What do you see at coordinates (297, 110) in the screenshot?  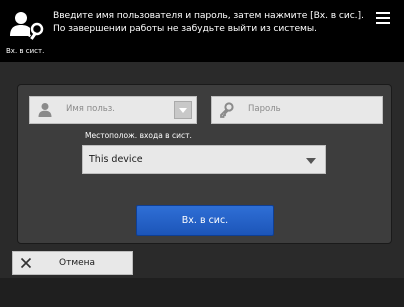 I see `password-field: Пароль` at bounding box center [297, 110].